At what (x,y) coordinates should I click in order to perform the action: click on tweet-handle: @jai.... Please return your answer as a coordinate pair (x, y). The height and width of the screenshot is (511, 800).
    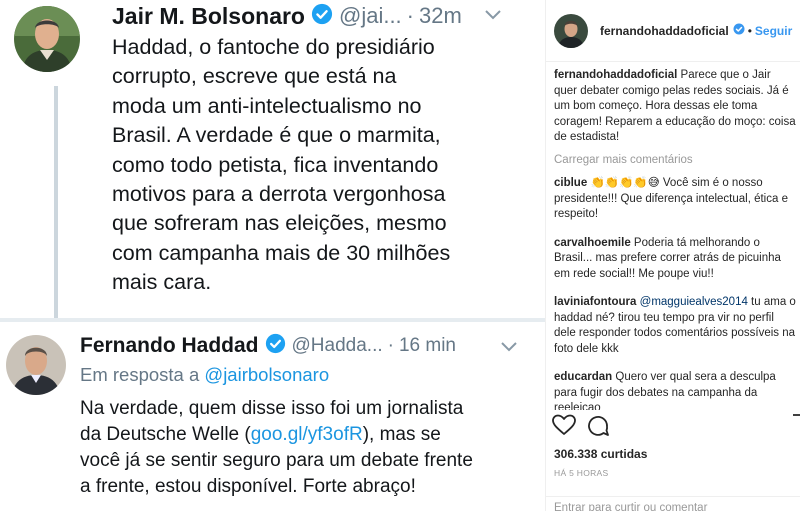
    Looking at the image, I should click on (370, 15).